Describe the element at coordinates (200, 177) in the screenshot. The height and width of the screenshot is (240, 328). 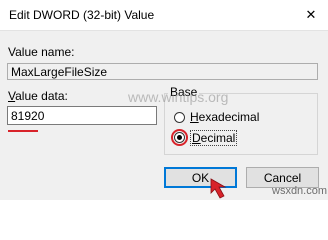
I see `ok-button-label: OK` at that location.